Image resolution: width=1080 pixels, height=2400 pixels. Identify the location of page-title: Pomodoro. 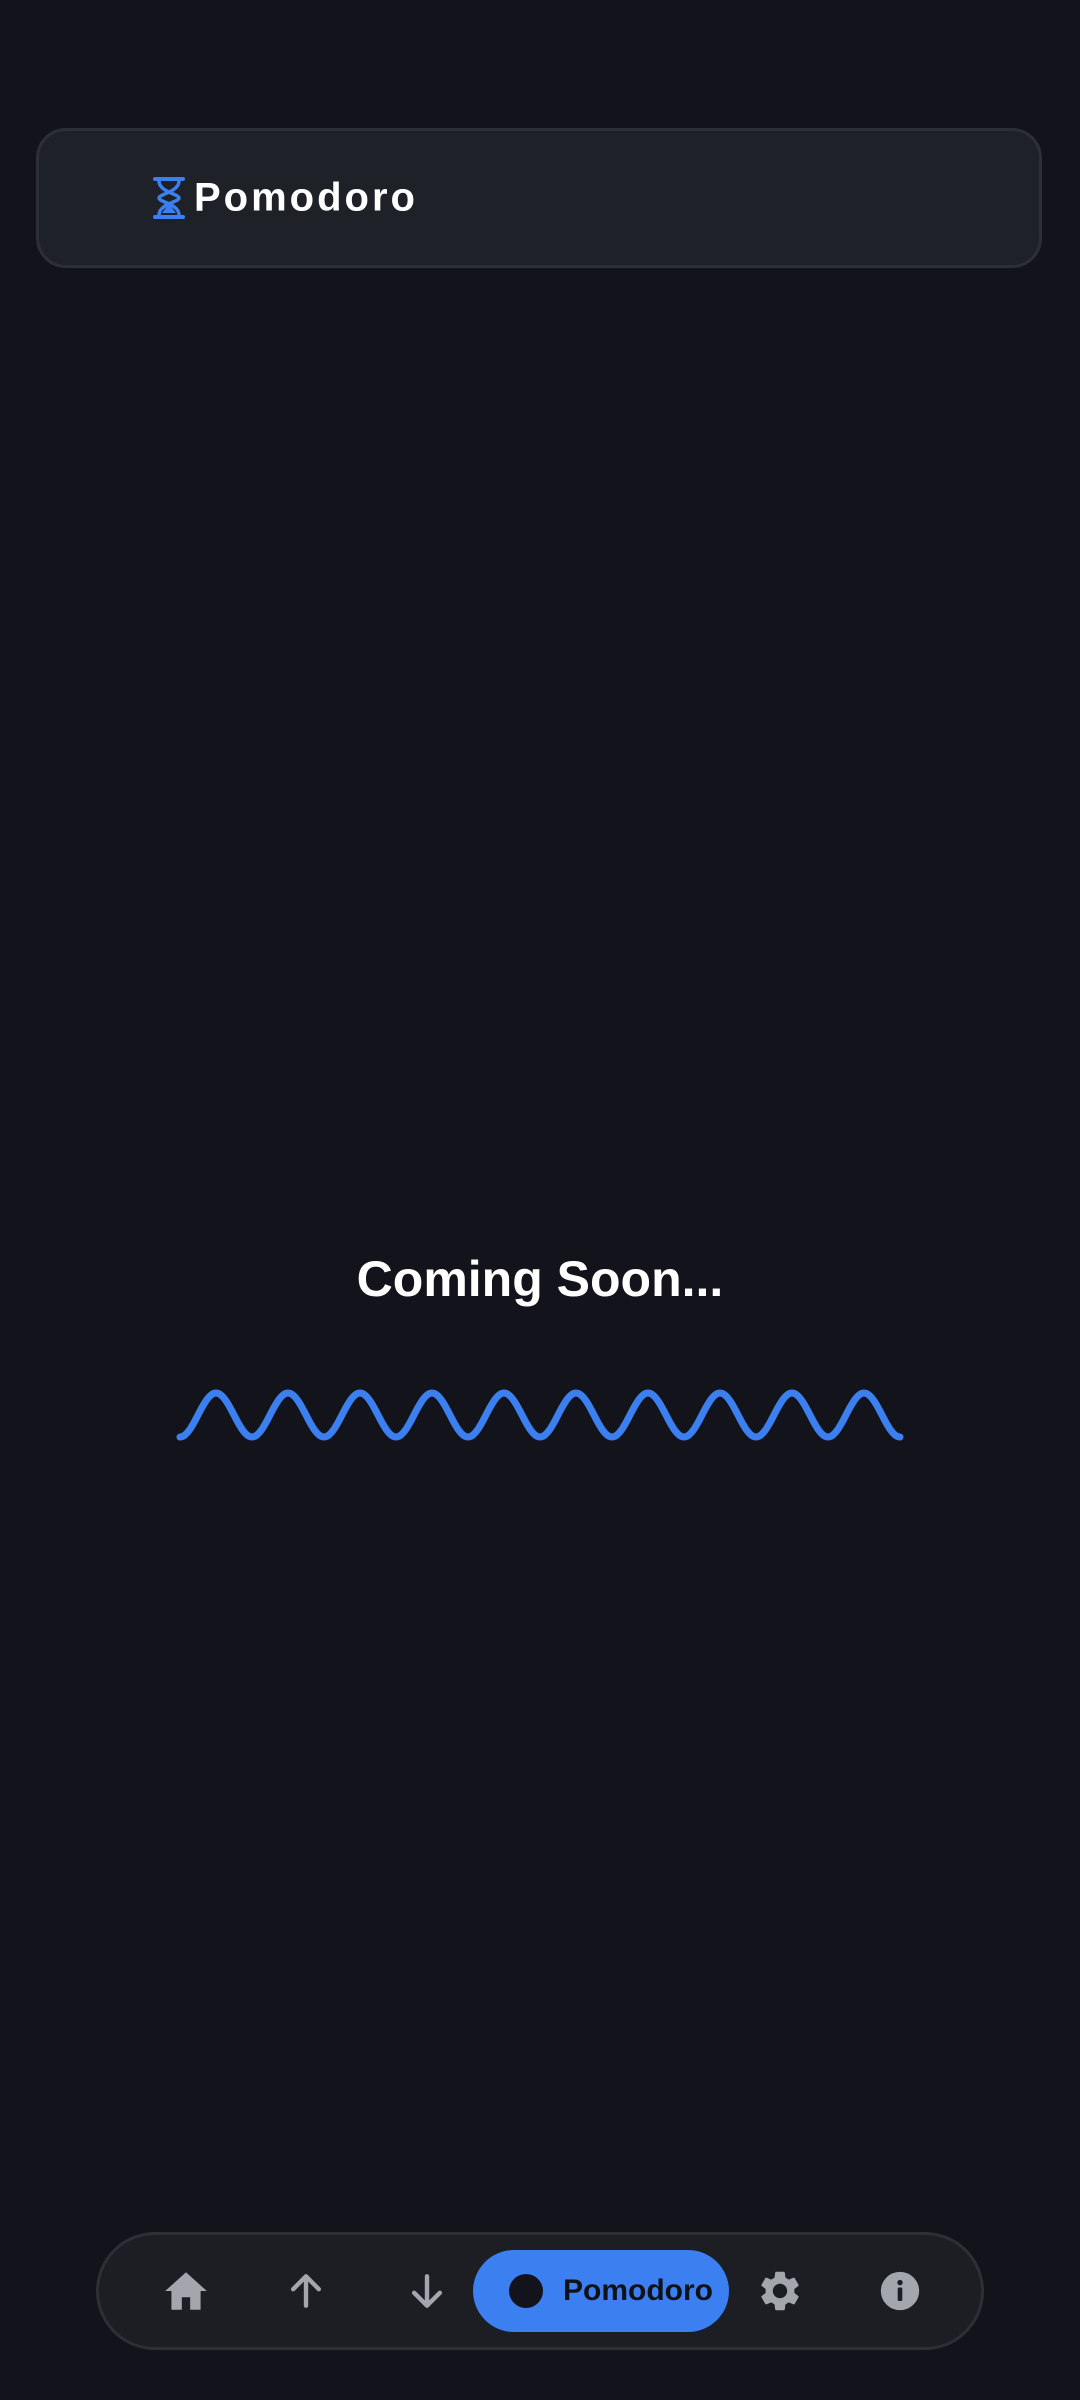
(306, 197).